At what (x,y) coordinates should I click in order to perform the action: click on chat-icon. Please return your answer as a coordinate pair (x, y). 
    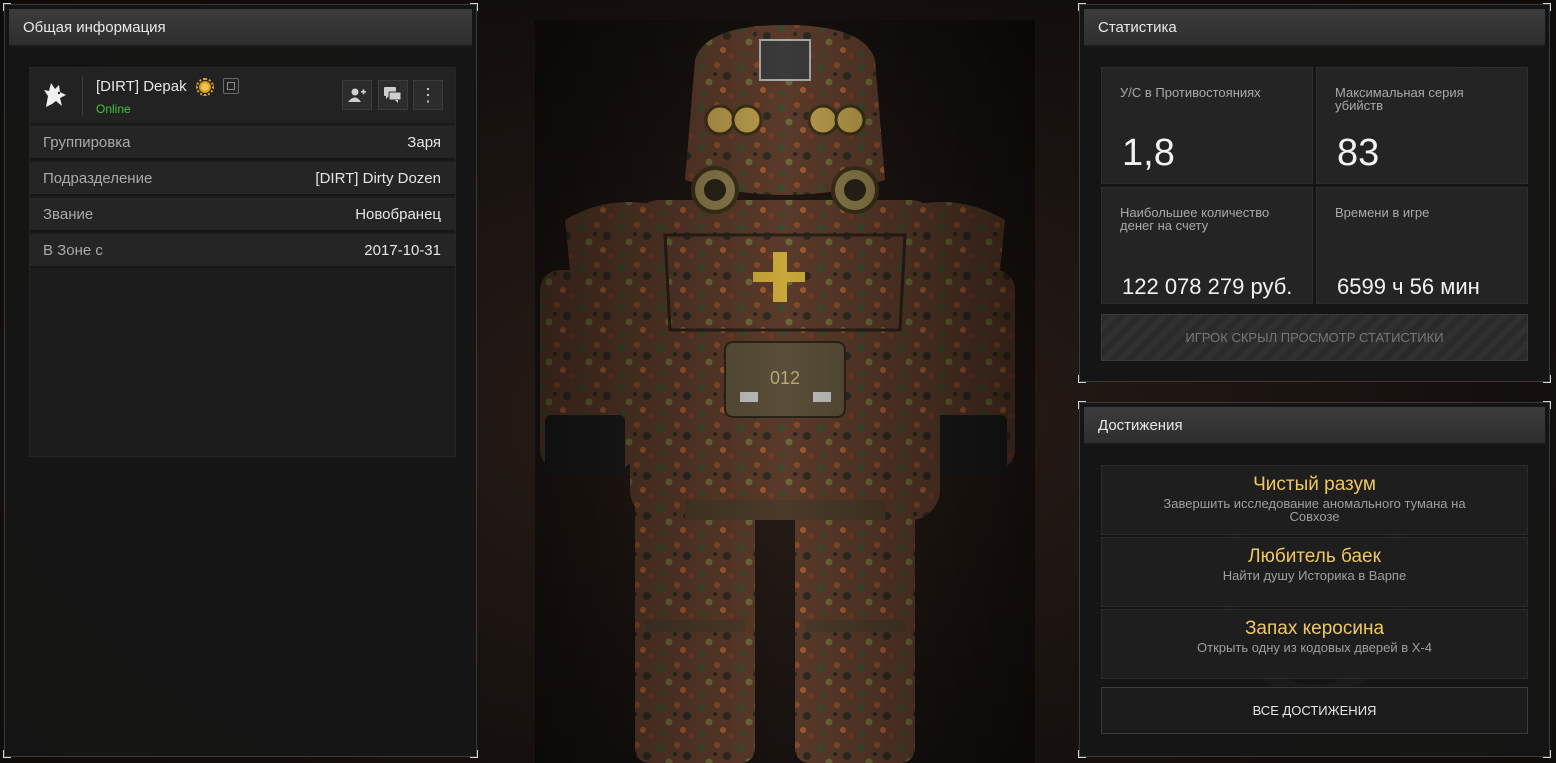
    Looking at the image, I should click on (393, 95).